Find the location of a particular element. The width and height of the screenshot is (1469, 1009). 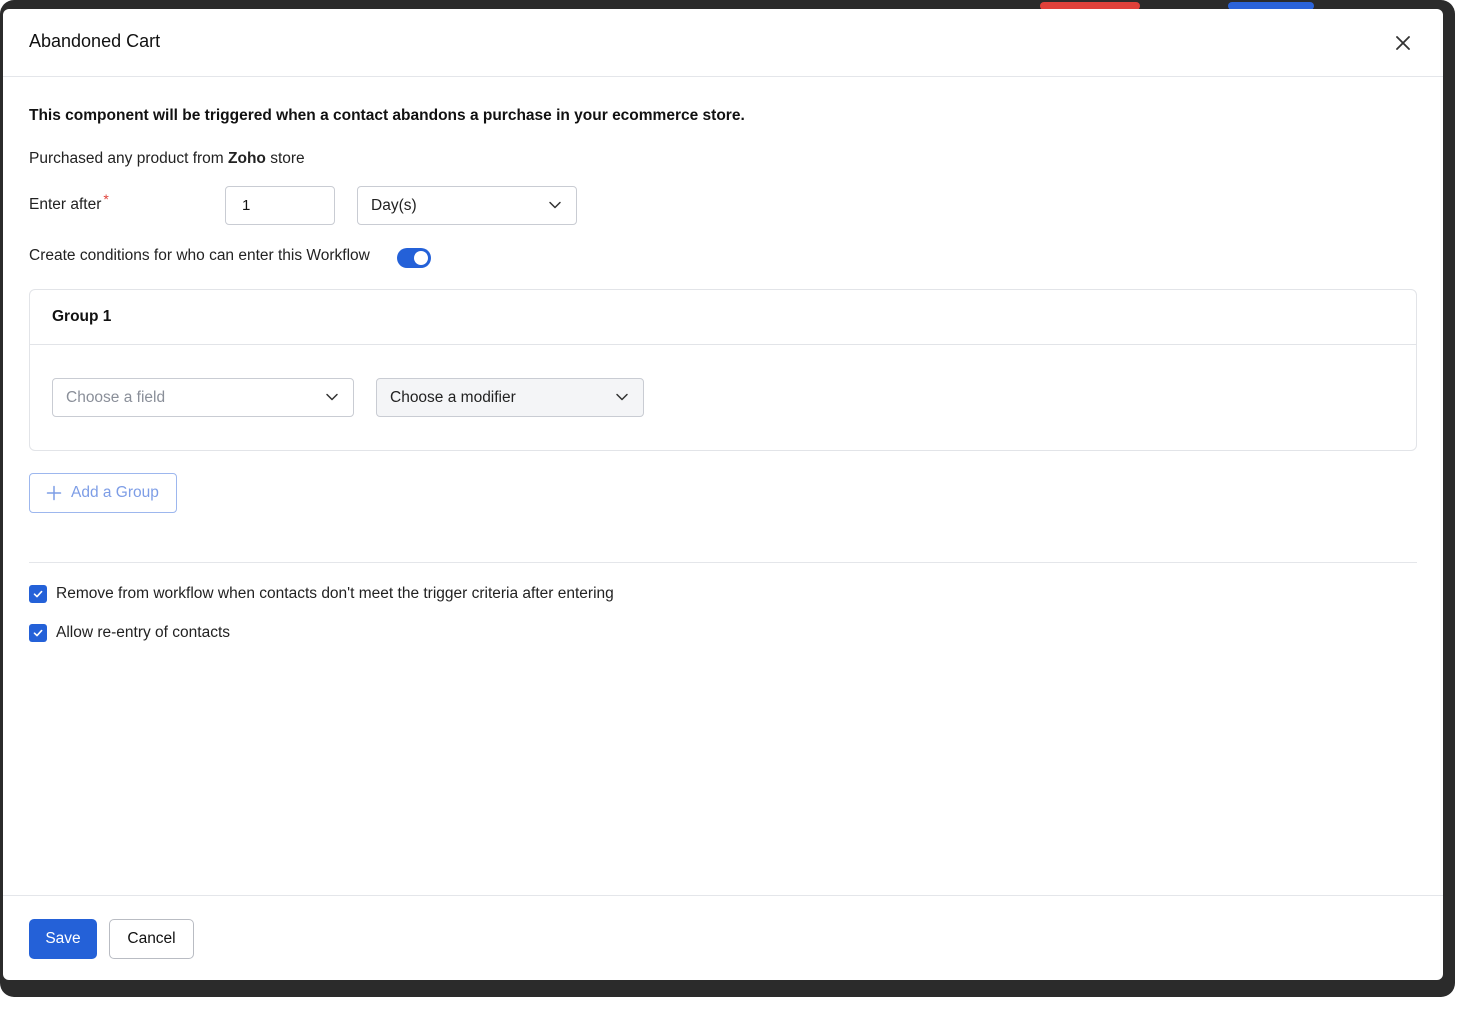

choose-modifier-select: Choose a modifier is located at coordinates (510, 397).